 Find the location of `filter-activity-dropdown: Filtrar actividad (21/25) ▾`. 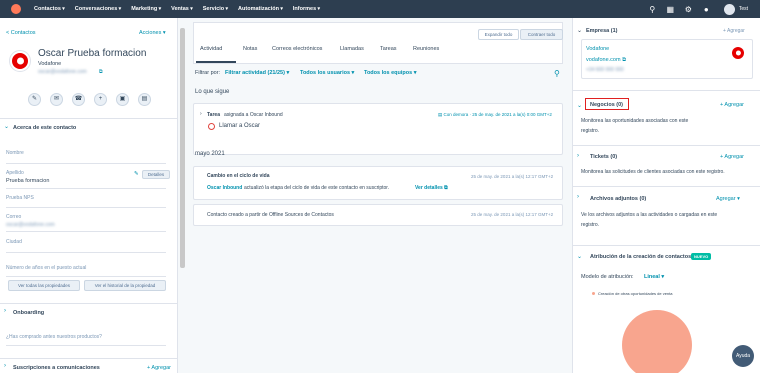

filter-activity-dropdown: Filtrar actividad (21/25) ▾ is located at coordinates (257, 73).